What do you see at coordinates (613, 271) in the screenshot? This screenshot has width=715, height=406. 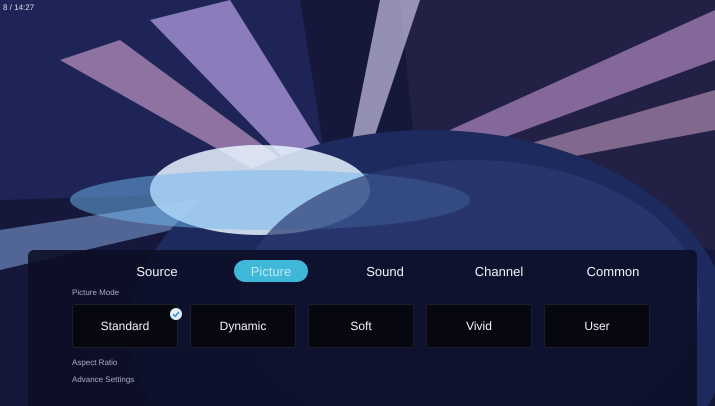 I see `menu-tab: Common` at bounding box center [613, 271].